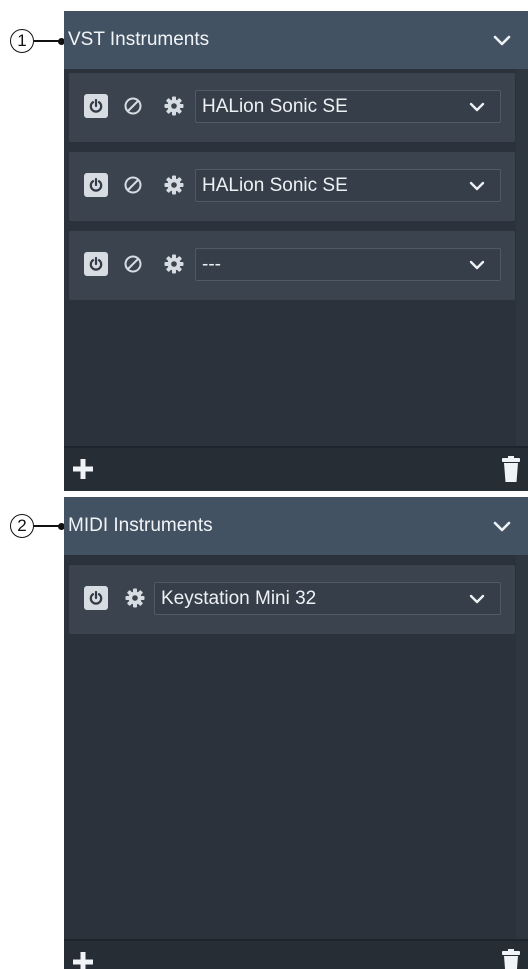 The image size is (528, 969). Describe the element at coordinates (296, 526) in the screenshot. I see `midi-instruments-header: MIDI Instruments` at that location.